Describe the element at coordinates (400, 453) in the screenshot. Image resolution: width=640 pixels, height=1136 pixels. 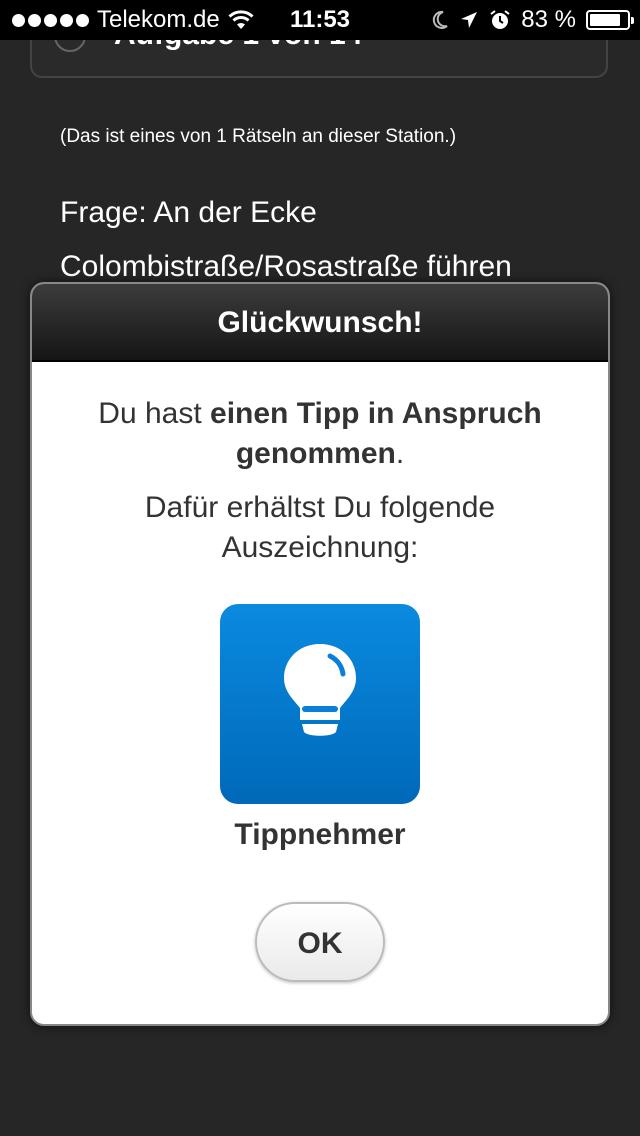
I see `message-suffix: .` at that location.